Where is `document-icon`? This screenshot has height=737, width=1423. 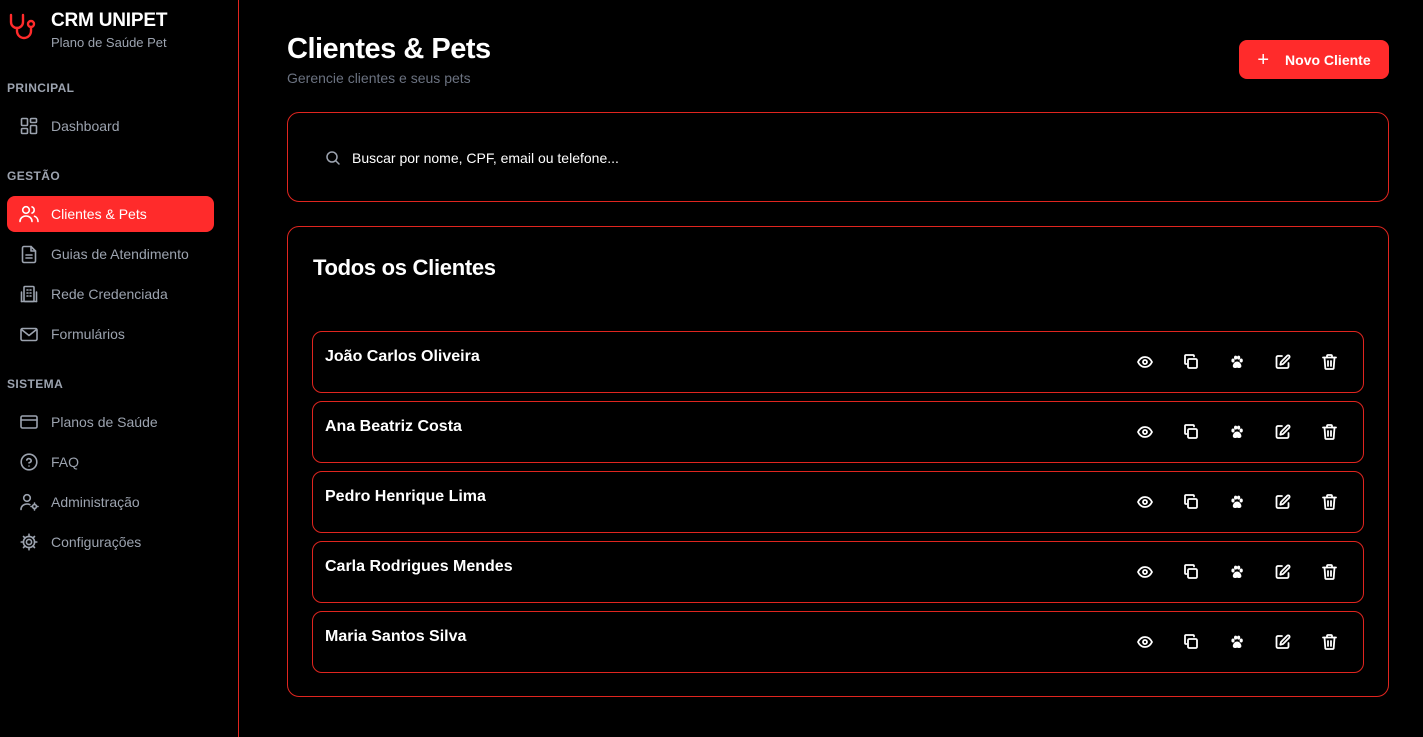
document-icon is located at coordinates (29, 254).